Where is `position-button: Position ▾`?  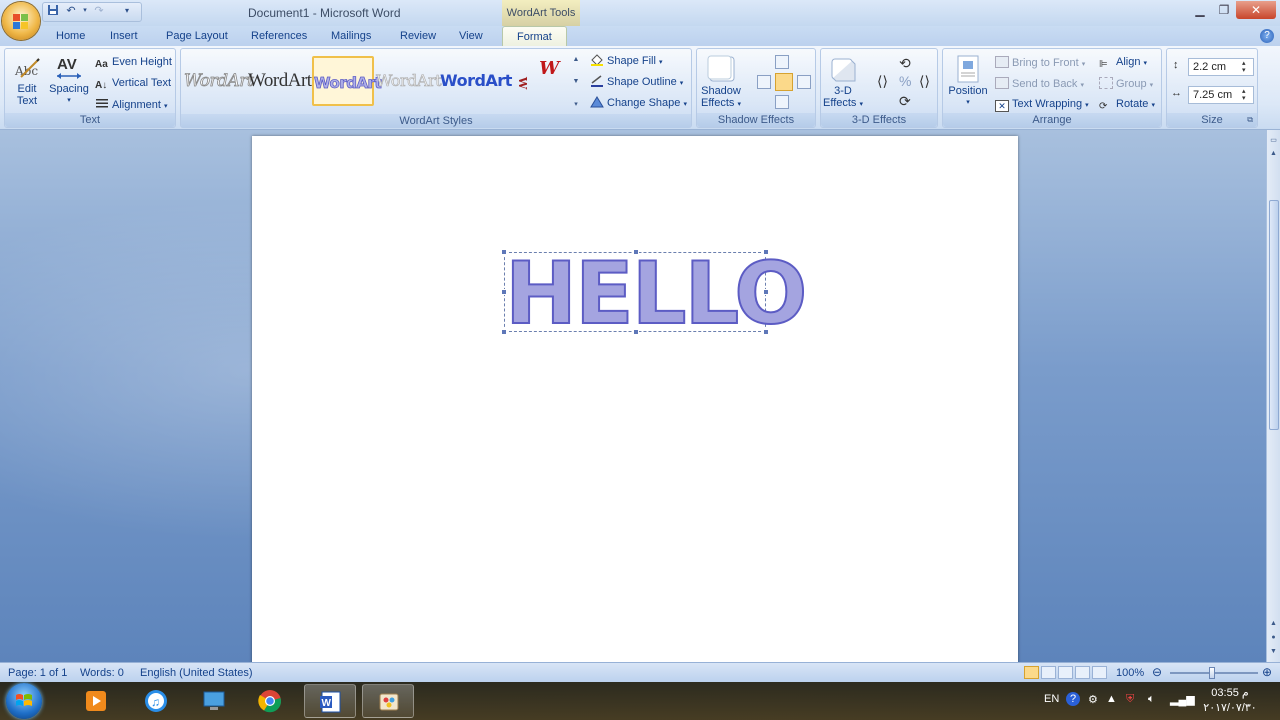
position-button: Position ▾ is located at coordinates (968, 82).